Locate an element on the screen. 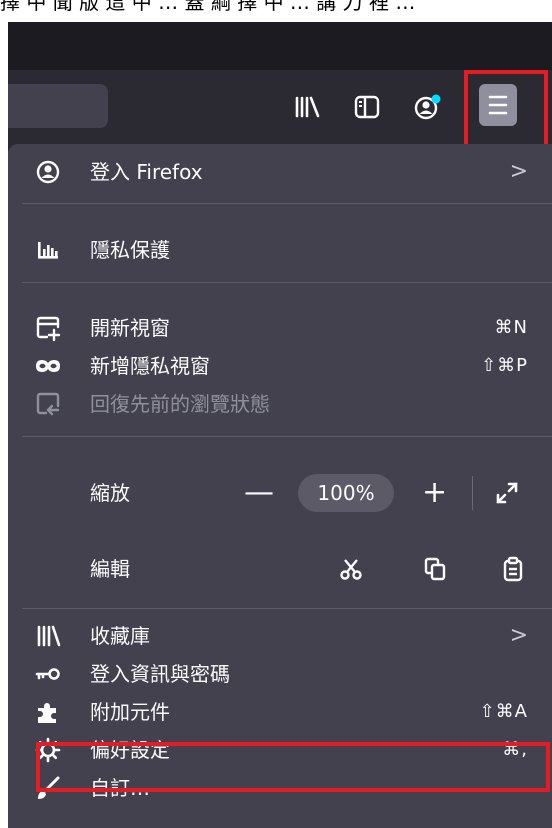 The width and height of the screenshot is (552, 828). menu-item-new-private-window: 新增隱私視窗 ⇧⌘P is located at coordinates (280, 366).